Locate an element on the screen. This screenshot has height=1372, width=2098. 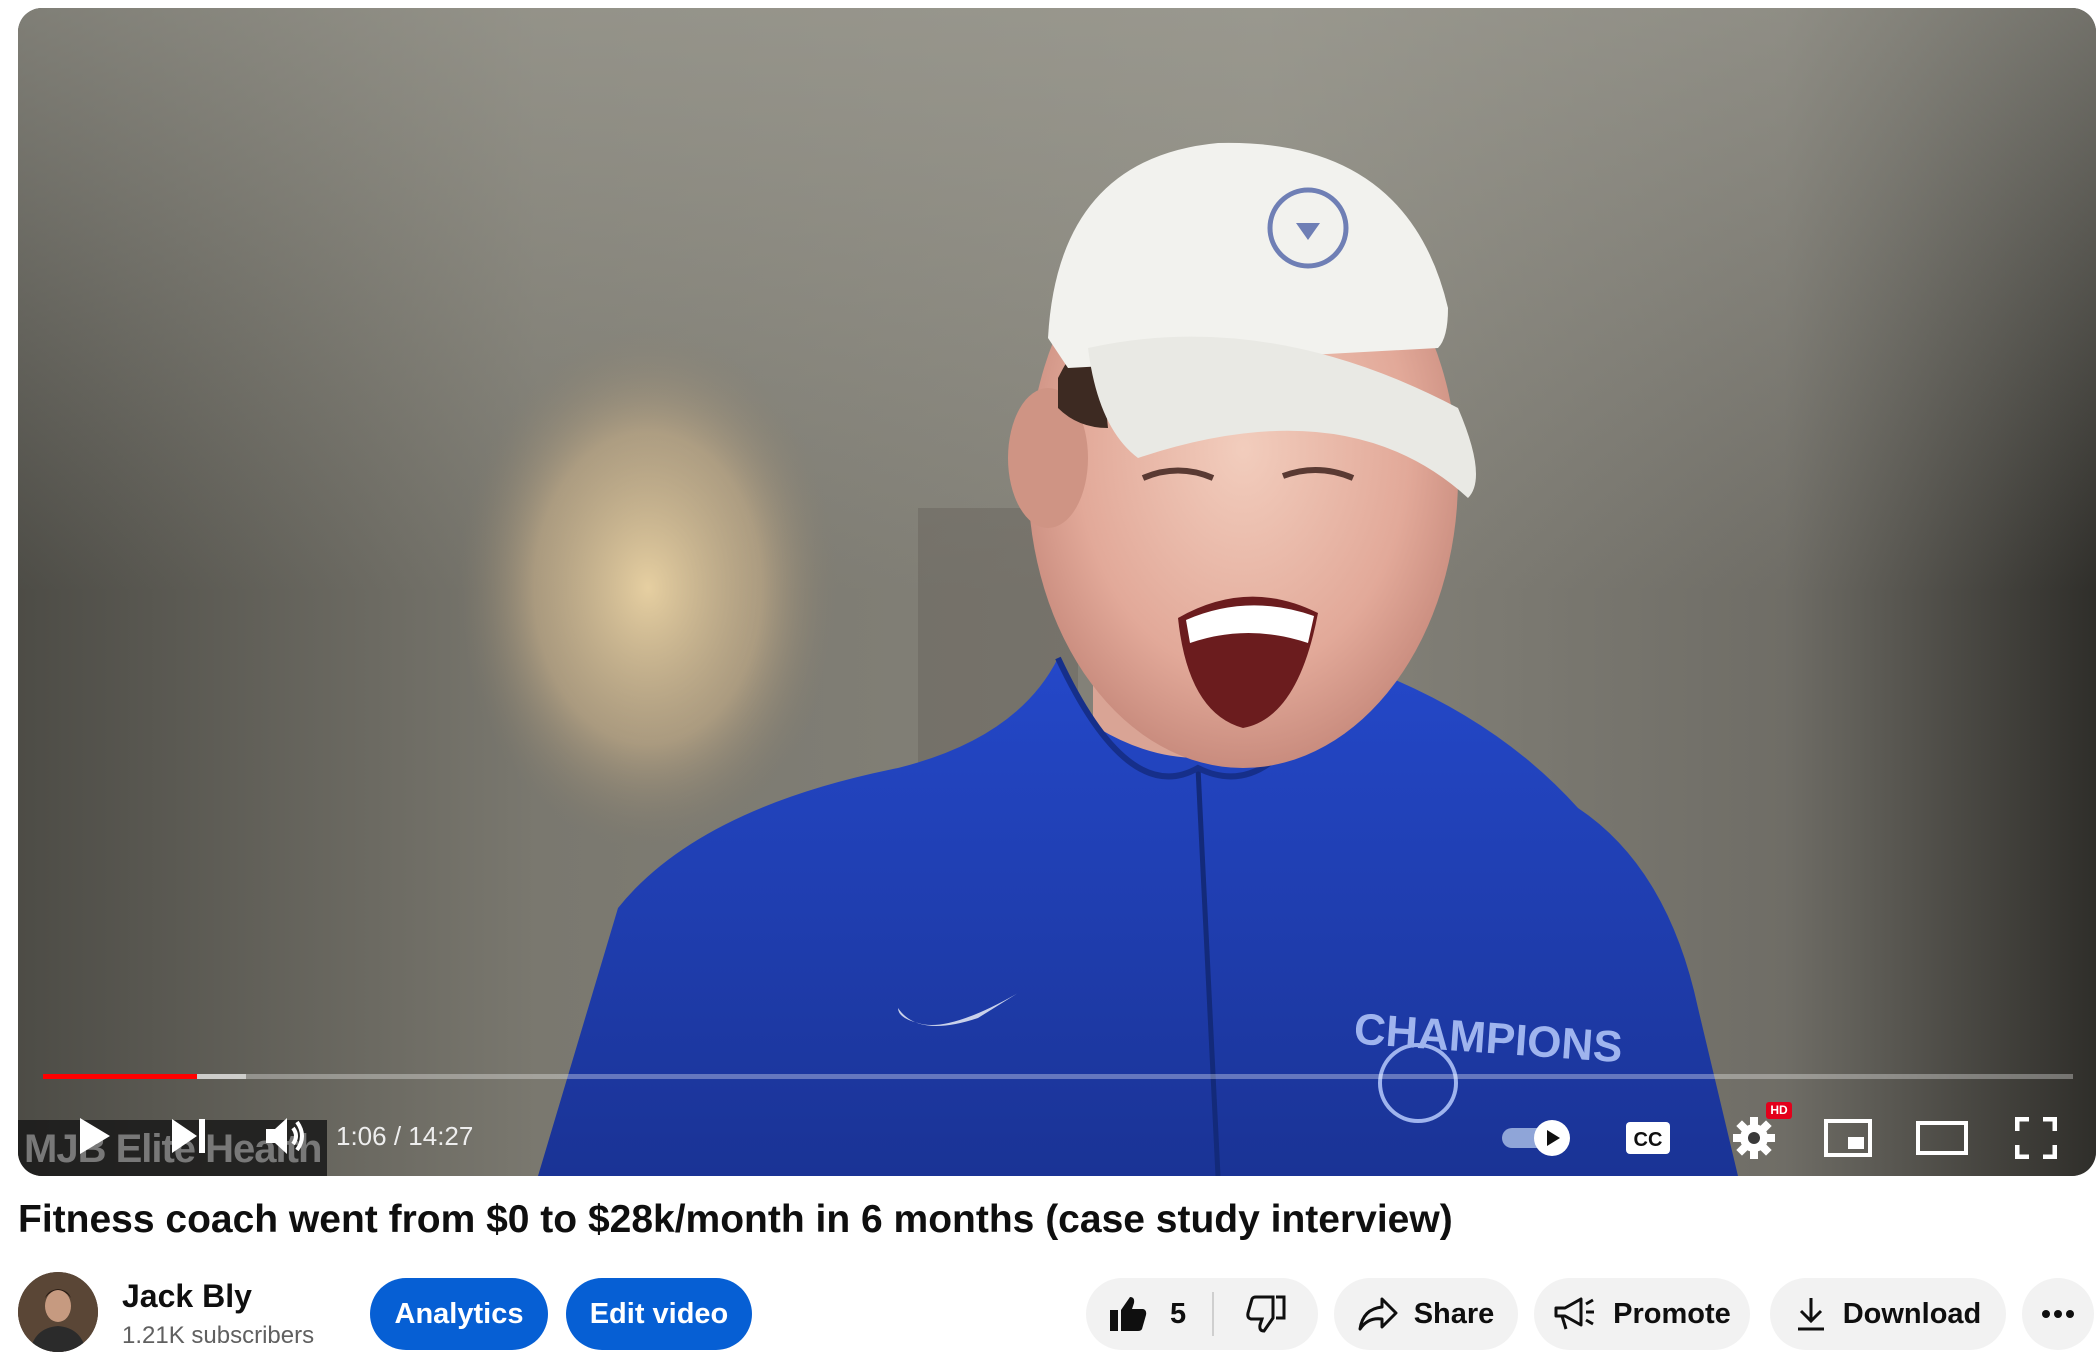
megaphone-icon is located at coordinates (1574, 1313).